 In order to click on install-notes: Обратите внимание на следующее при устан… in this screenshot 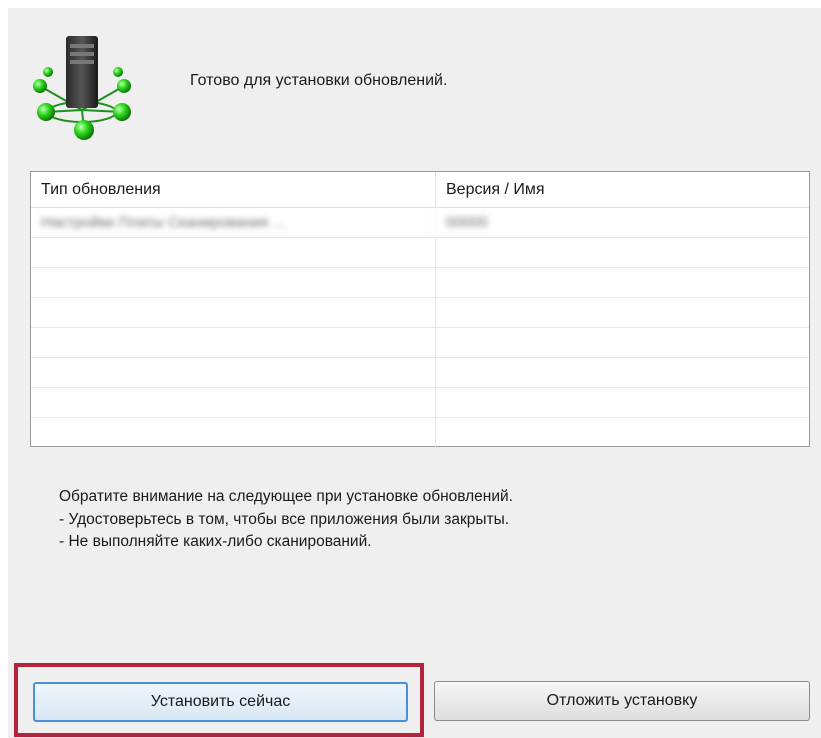, I will do `click(286, 520)`.